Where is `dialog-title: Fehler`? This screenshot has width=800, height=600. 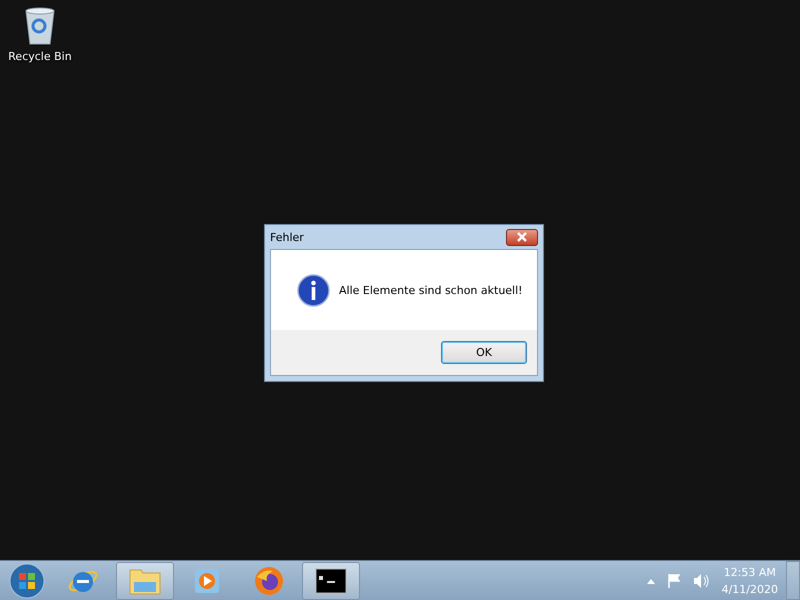 dialog-title: Fehler is located at coordinates (287, 237).